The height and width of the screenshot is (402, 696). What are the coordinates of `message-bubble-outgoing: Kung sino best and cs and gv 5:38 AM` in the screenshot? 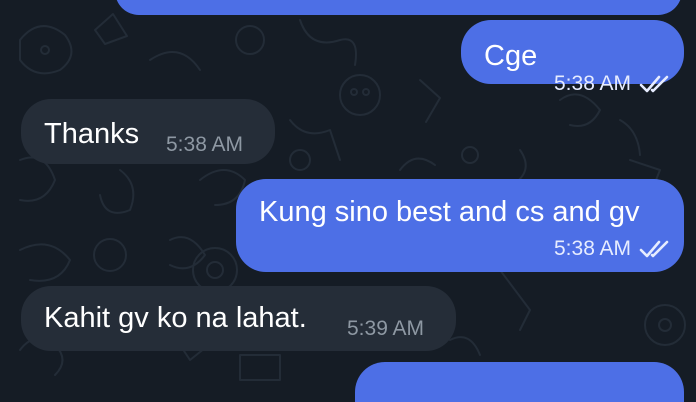 It's located at (460, 225).